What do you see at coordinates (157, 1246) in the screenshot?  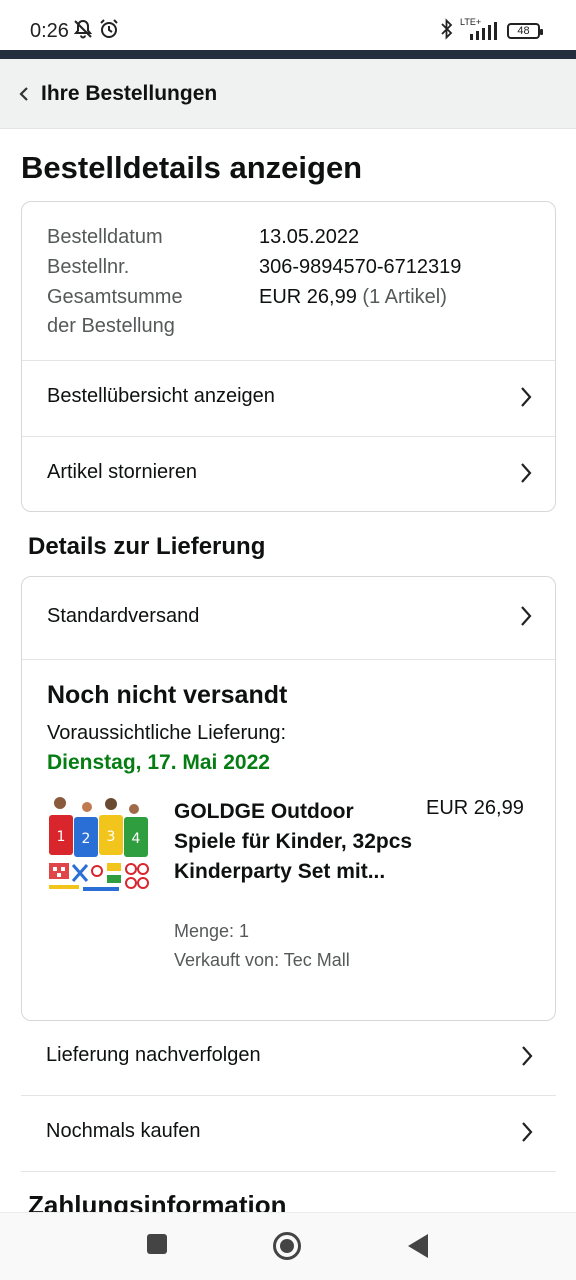 I see `recents-button-icon` at bounding box center [157, 1246].